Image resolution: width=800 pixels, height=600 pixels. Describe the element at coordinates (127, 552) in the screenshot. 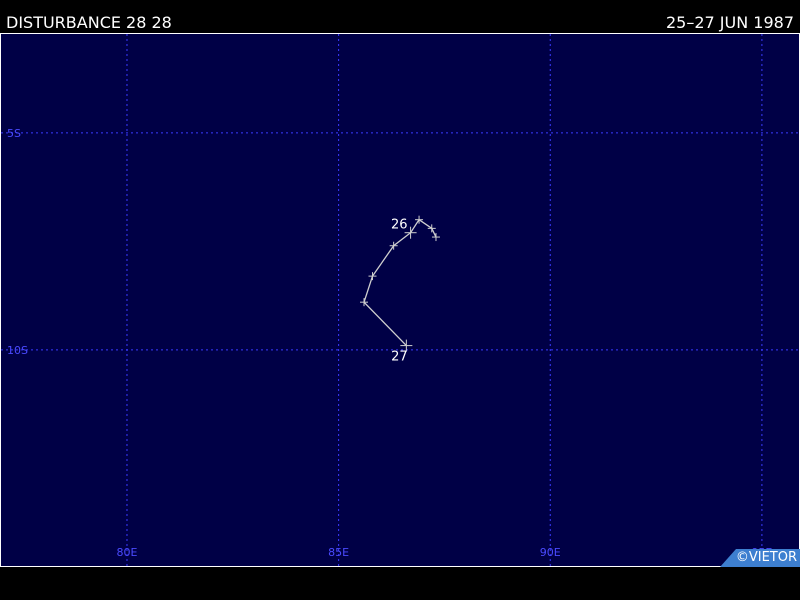

I see `lon-tick-label: 80E` at that location.